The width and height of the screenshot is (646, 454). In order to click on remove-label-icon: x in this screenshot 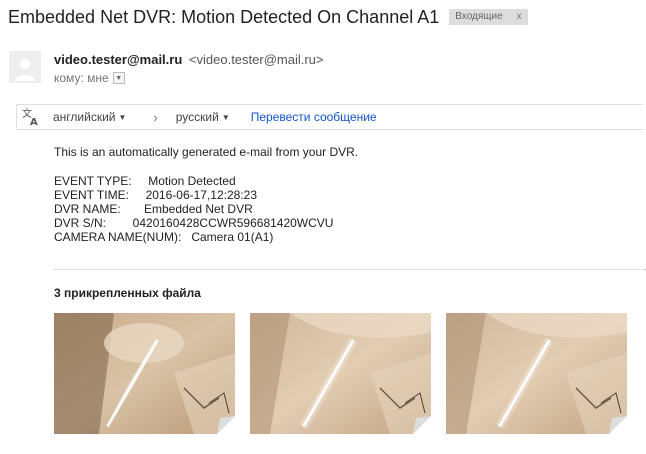, I will do `click(519, 17)`.